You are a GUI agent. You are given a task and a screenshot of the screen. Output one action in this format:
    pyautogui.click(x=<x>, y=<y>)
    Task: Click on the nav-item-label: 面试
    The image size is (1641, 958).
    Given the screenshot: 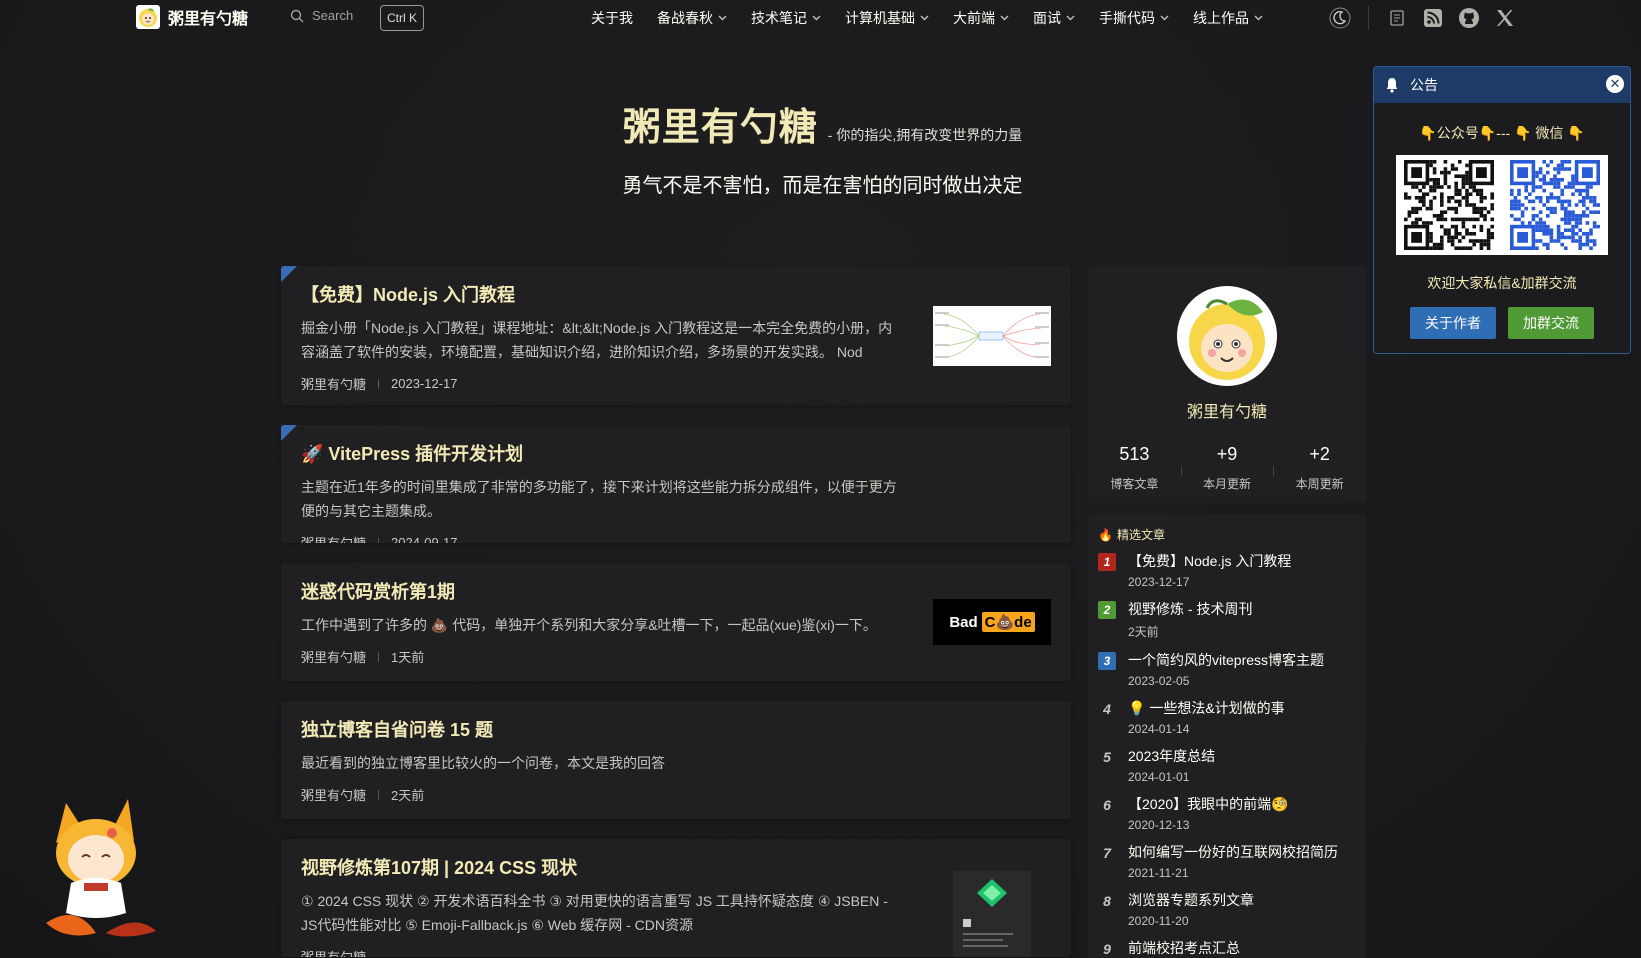 What is the action you would take?
    pyautogui.click(x=1047, y=18)
    